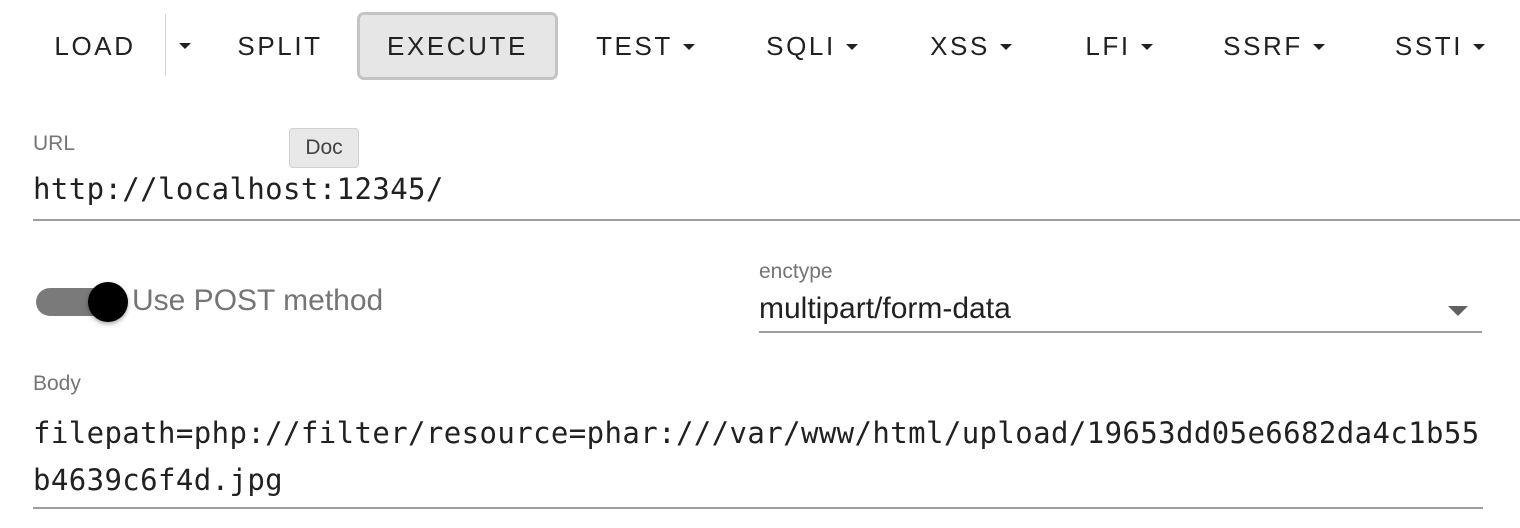 The height and width of the screenshot is (528, 1520). Describe the element at coordinates (258, 300) in the screenshot. I see `post-method-label: Use POST method` at that location.